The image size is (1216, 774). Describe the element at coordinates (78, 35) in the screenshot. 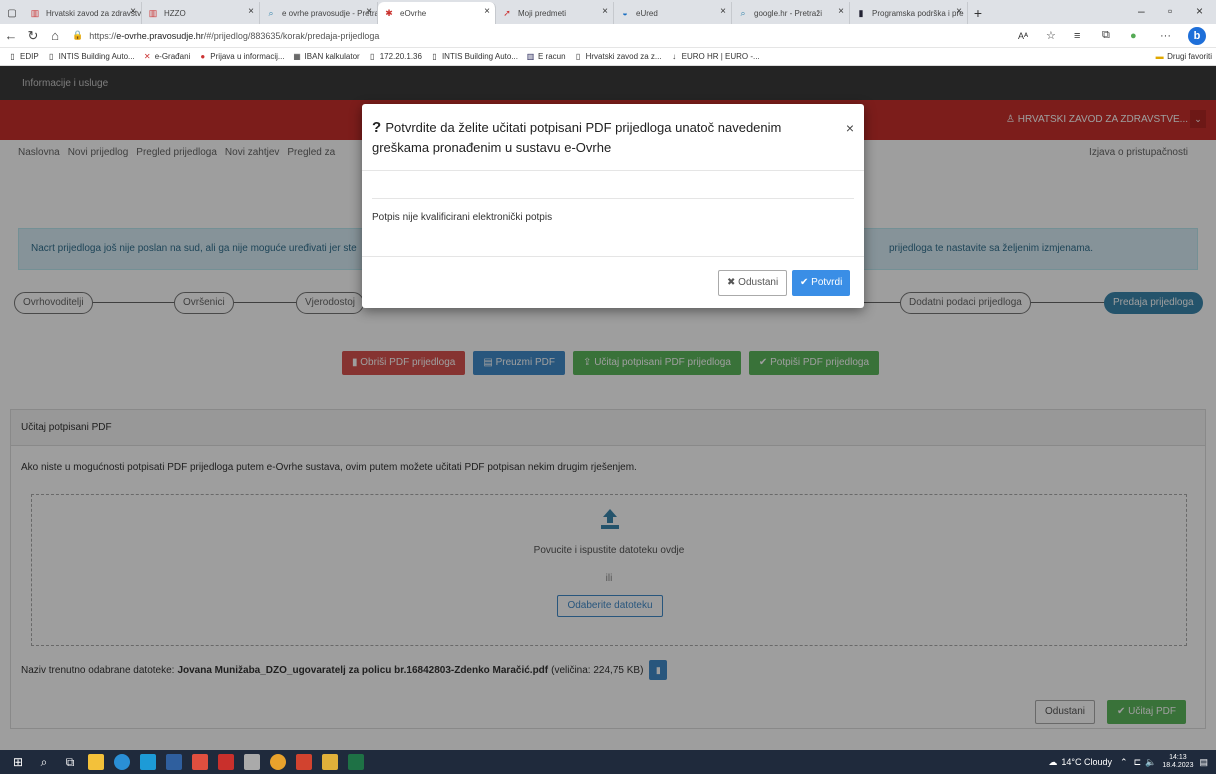

I see `lock-icon: 🔒` at that location.